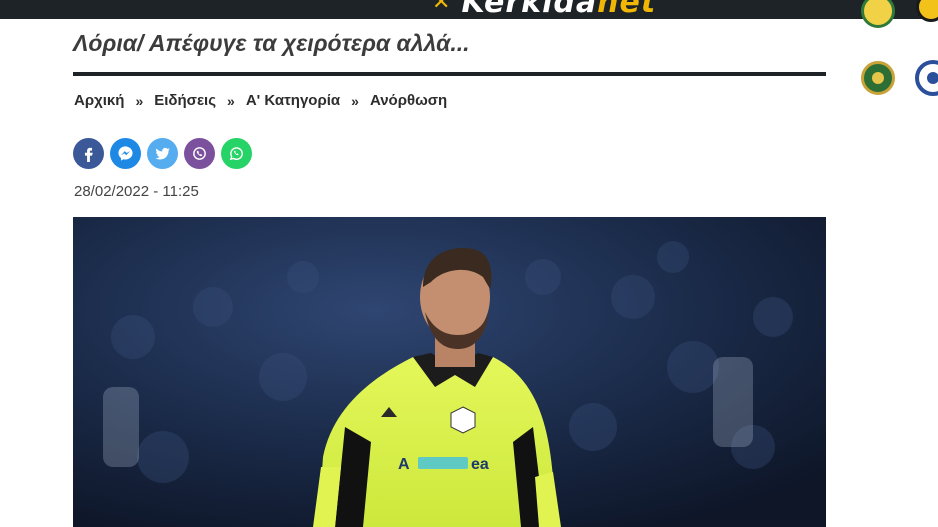  Describe the element at coordinates (480, 464) in the screenshot. I see `jersey-sponsor-text: ea` at that location.